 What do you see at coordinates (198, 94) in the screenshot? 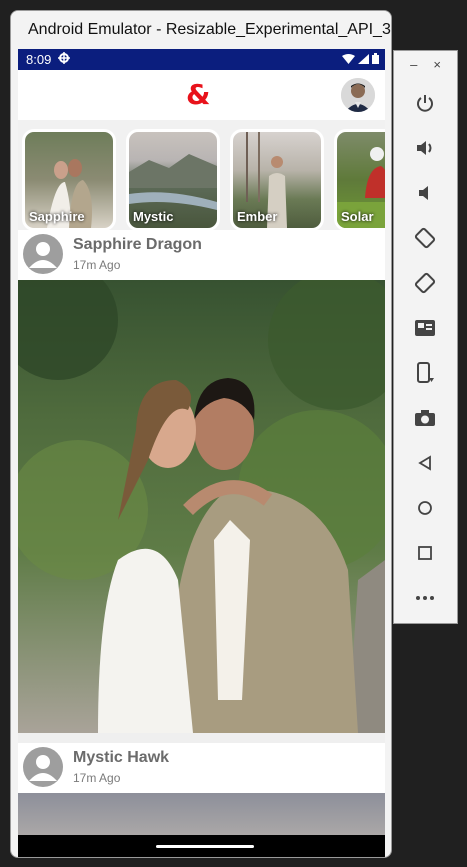
I see `app-logo: &` at bounding box center [198, 94].